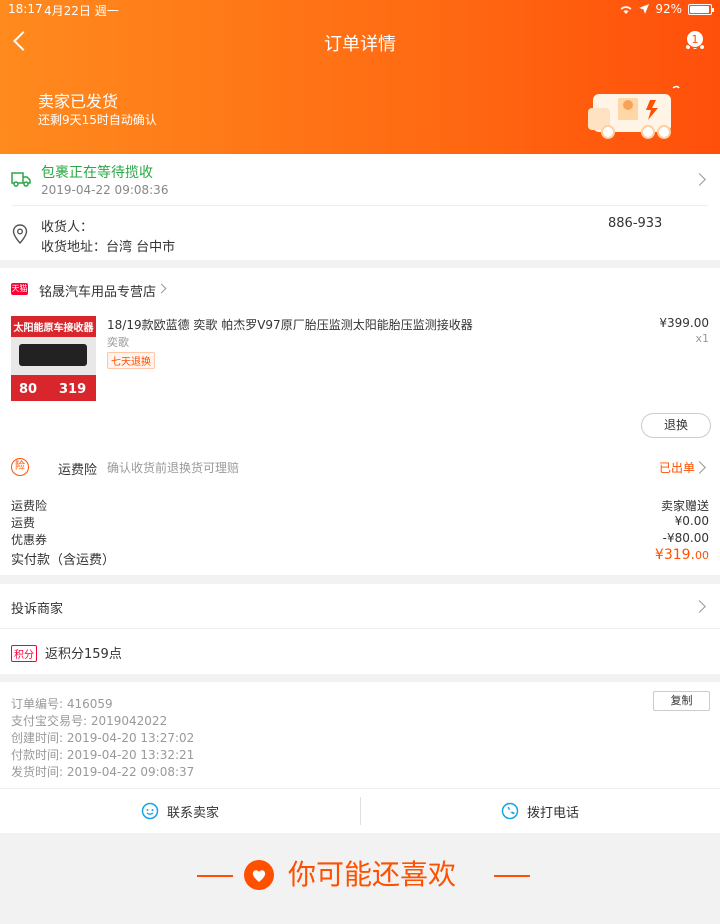 The height and width of the screenshot is (924, 720). What do you see at coordinates (360, 539) in the screenshot?
I see `fee-row-coupon: 优惠券 -¥80.00` at bounding box center [360, 539].